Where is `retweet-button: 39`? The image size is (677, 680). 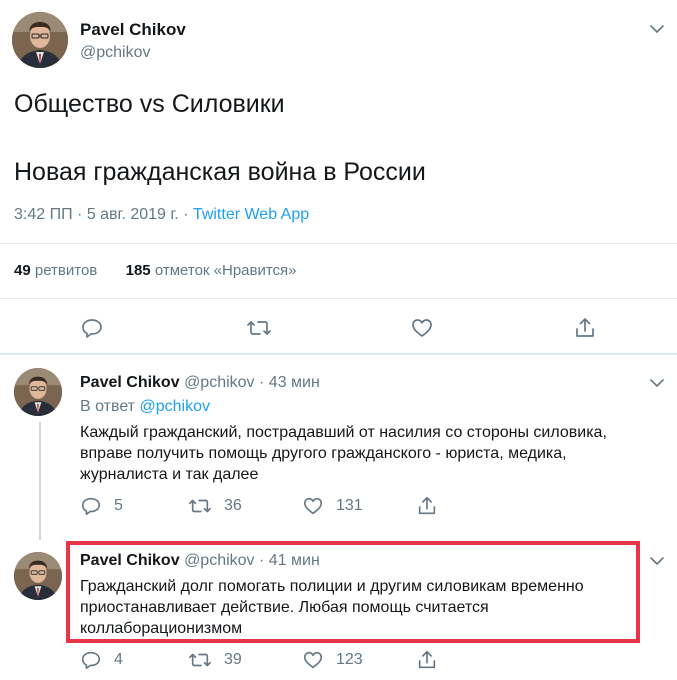
retweet-button: 39 is located at coordinates (215, 660).